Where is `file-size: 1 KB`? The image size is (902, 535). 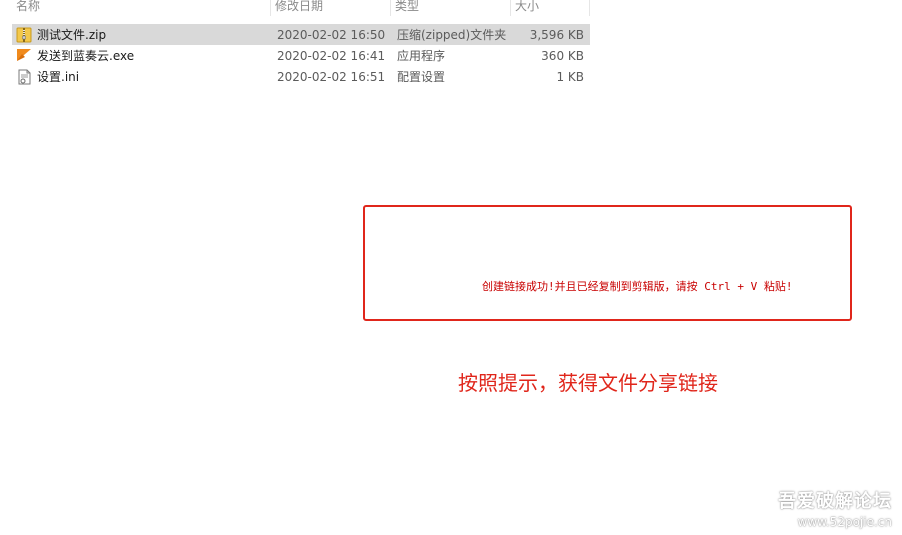
file-size: 1 KB is located at coordinates (570, 76).